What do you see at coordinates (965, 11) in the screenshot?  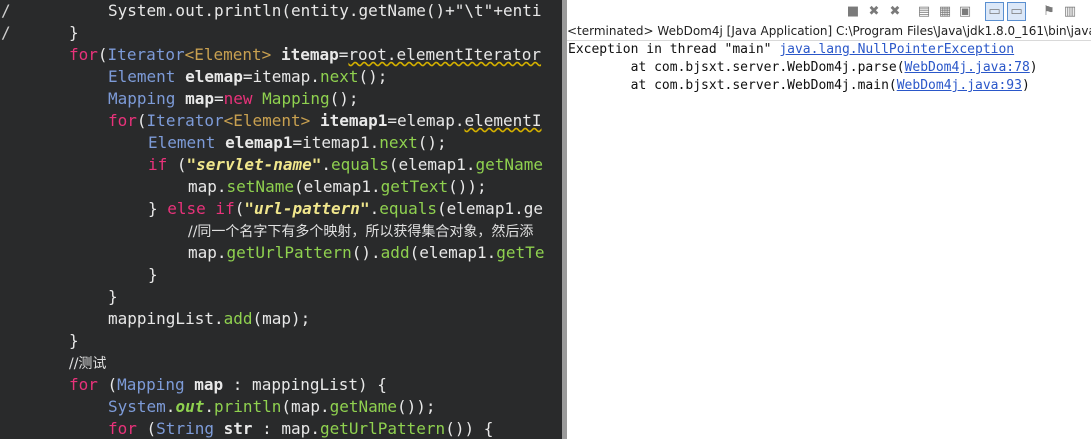 I see `copy-icon: ▣` at bounding box center [965, 11].